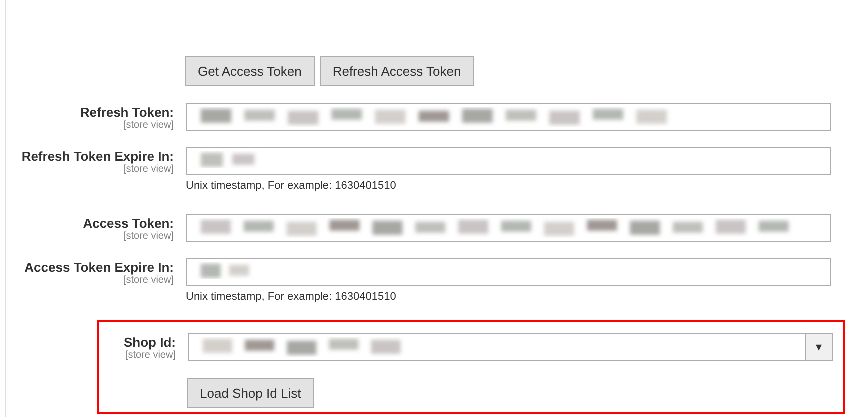 The width and height of the screenshot is (865, 417). Describe the element at coordinates (99, 267) in the screenshot. I see `field-label: Access Token Expire In:` at that location.